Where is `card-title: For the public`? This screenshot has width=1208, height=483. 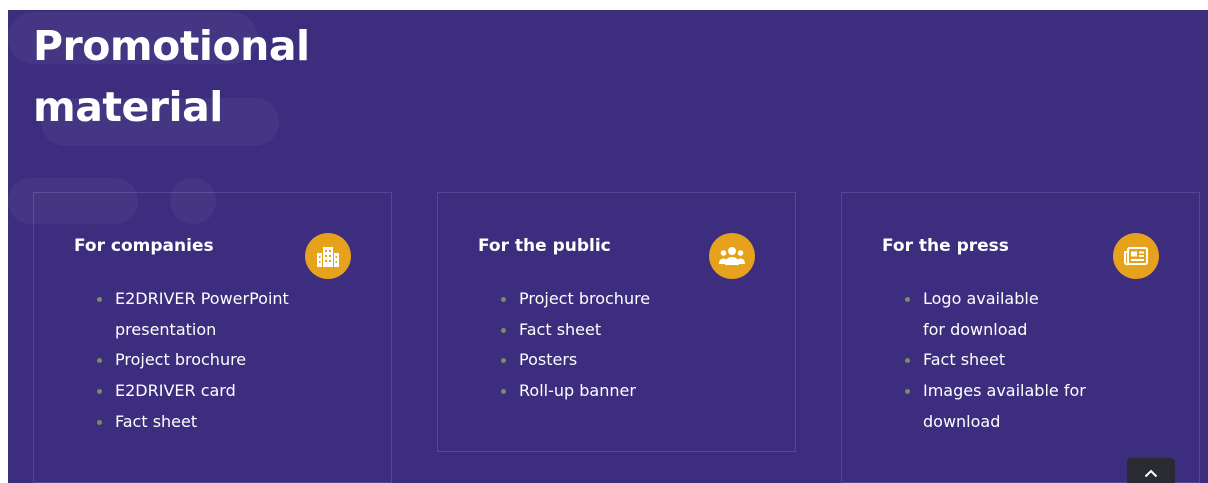
card-title: For the public is located at coordinates (544, 246).